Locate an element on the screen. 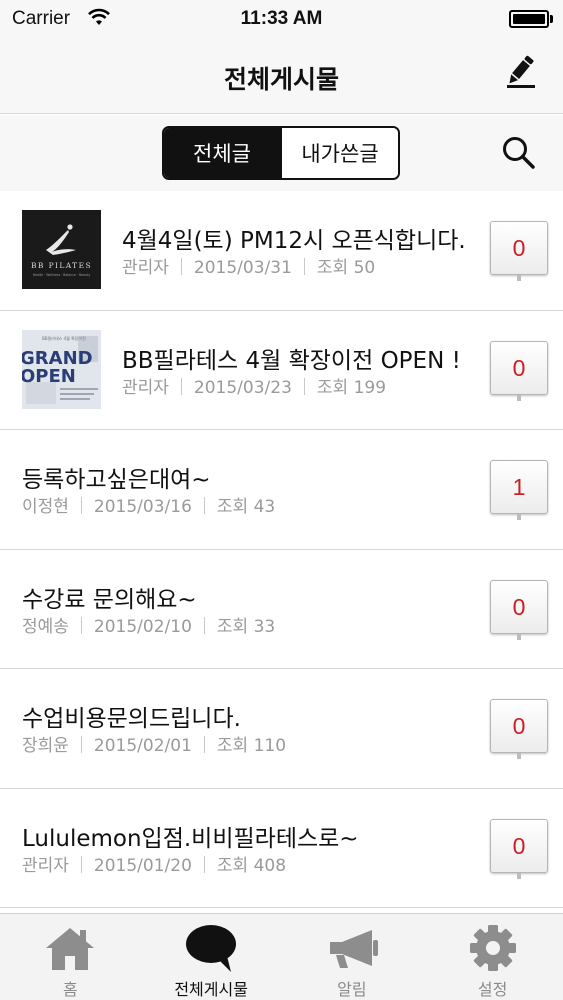 Image resolution: width=563 pixels, height=1000 pixels. post-date: 2015/03/16 is located at coordinates (142, 507).